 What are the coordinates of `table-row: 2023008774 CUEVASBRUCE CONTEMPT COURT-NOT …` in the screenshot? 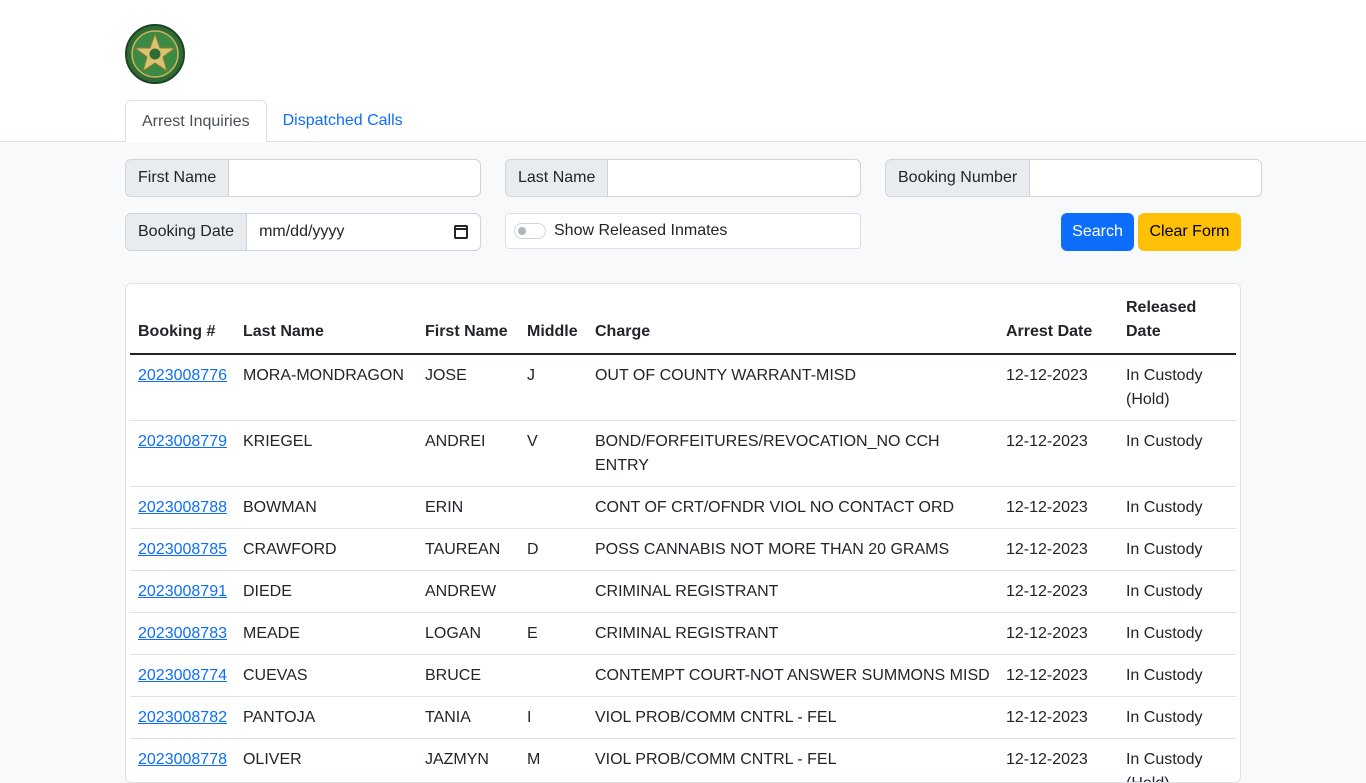 It's located at (683, 676).